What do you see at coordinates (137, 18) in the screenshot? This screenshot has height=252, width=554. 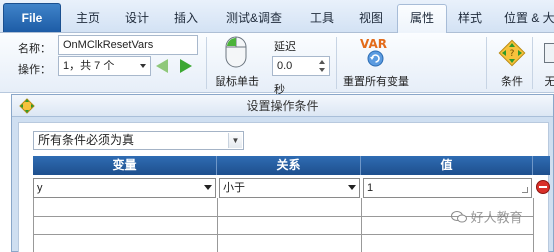 I see `tab-design: 设计` at bounding box center [137, 18].